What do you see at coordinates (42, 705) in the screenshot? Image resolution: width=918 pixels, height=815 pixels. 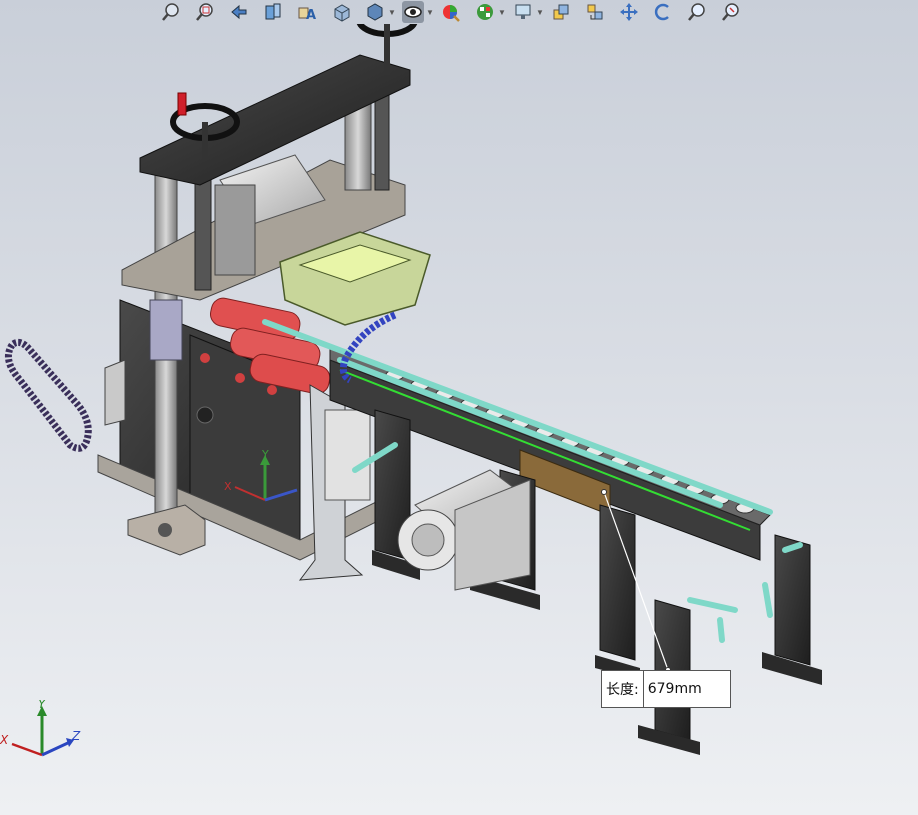 I see `triad-y-label: Y` at bounding box center [42, 705].